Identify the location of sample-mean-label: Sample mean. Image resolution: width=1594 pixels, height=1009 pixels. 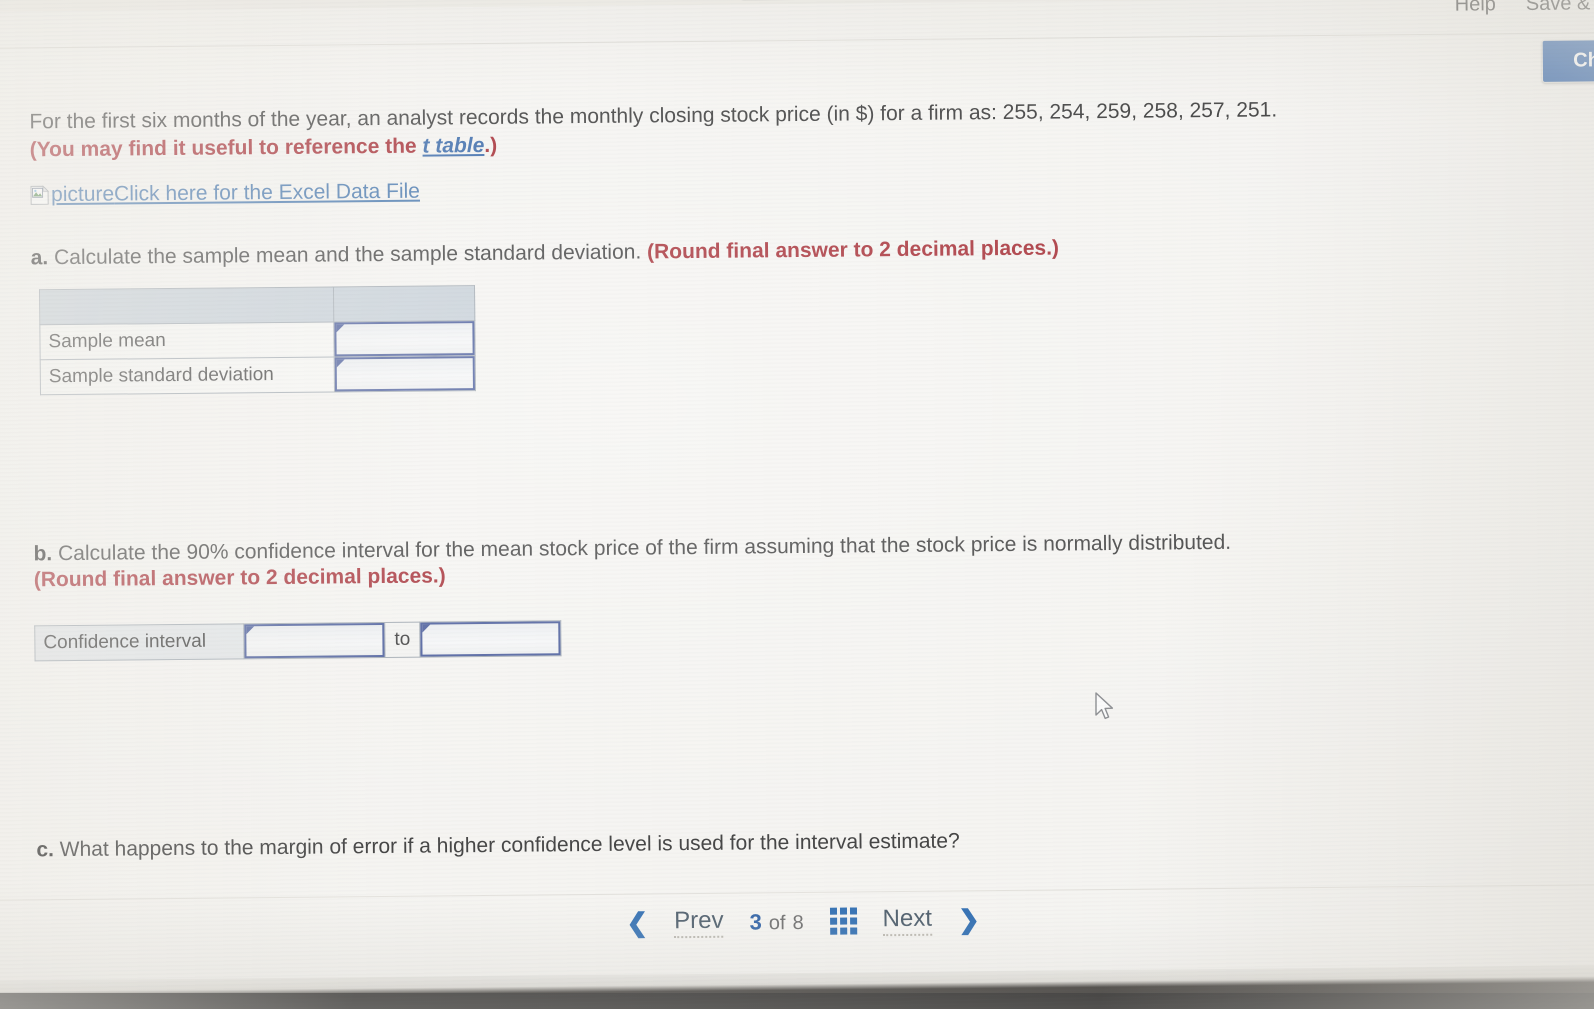
(187, 340).